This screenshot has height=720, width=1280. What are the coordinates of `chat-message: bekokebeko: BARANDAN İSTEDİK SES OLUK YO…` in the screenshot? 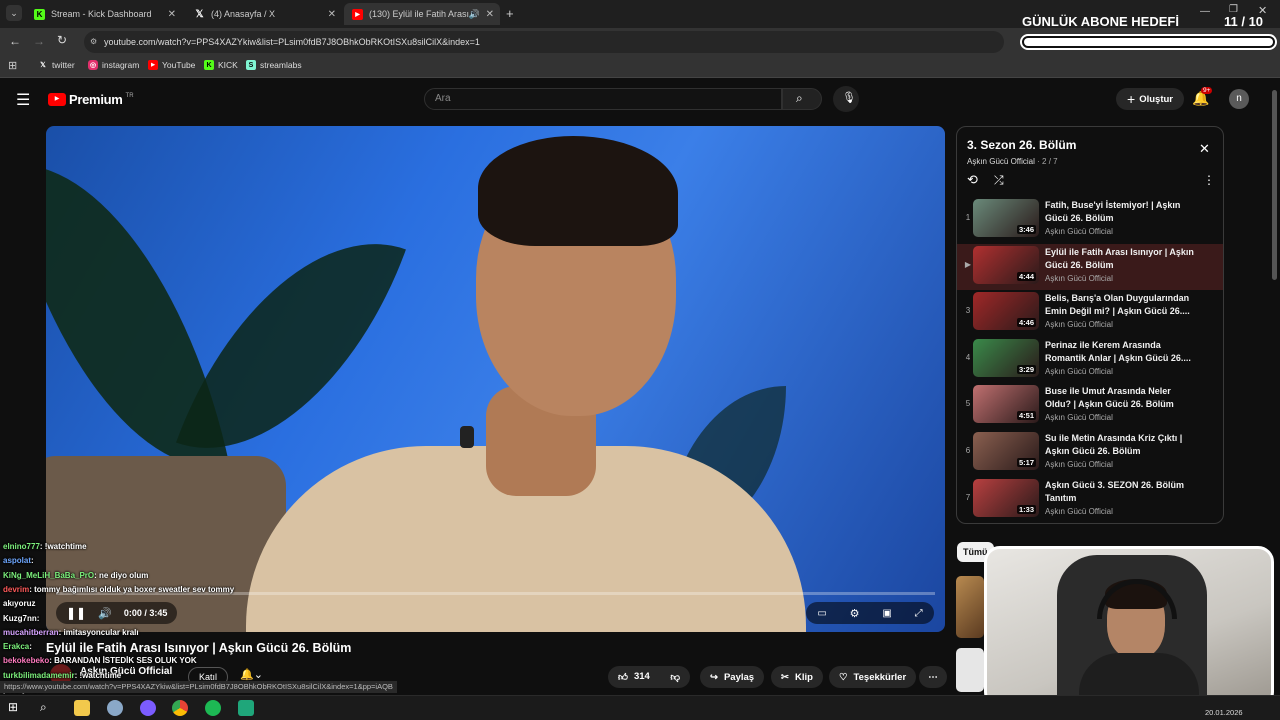 It's located at (100, 660).